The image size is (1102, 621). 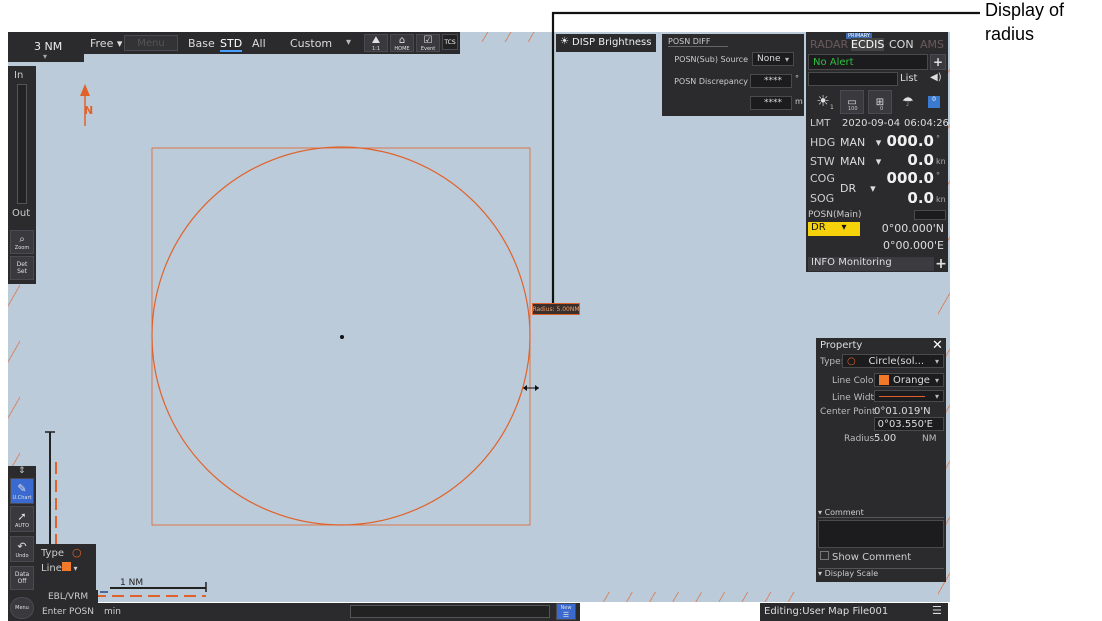 What do you see at coordinates (868, 44) in the screenshot?
I see `tab-ecdis: ECDIS` at bounding box center [868, 44].